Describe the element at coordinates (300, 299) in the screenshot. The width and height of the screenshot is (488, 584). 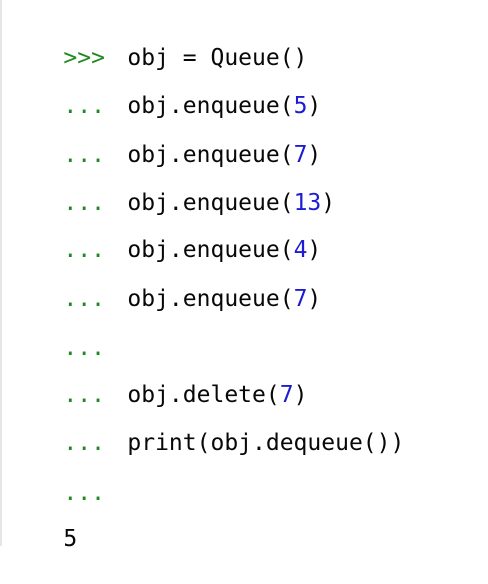
I see `number-literal: 7` at that location.